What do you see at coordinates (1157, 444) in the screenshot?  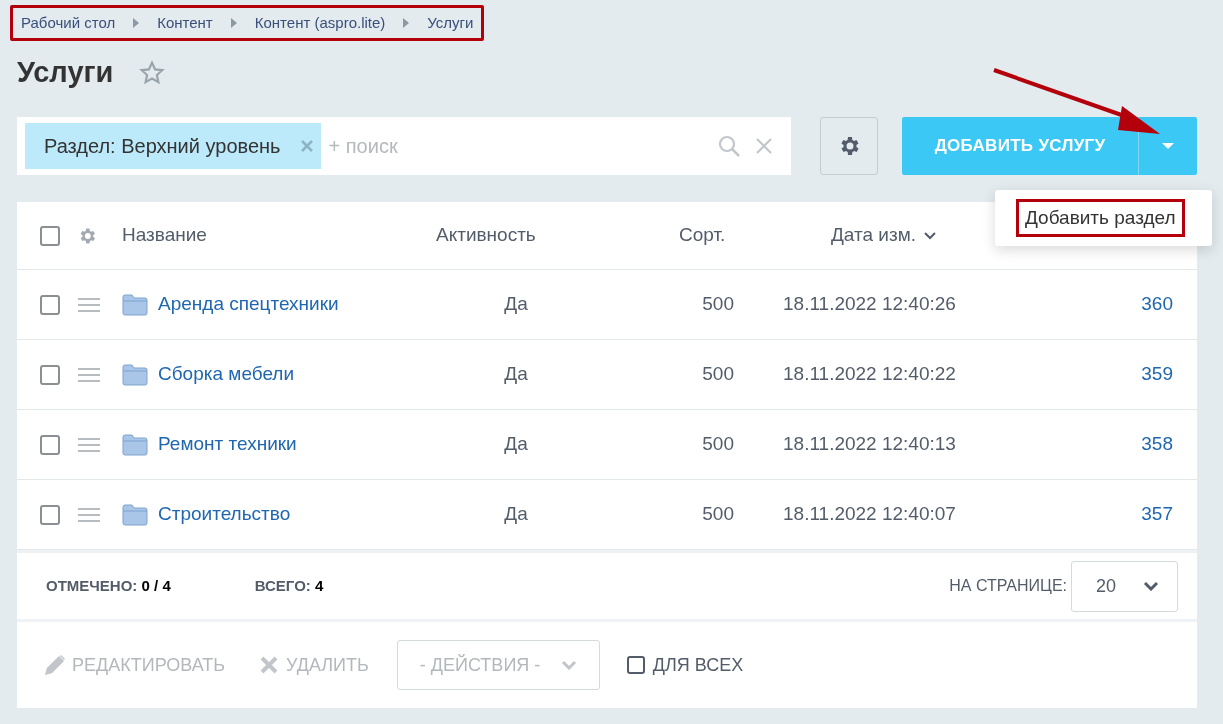 I see `id-link: 358` at bounding box center [1157, 444].